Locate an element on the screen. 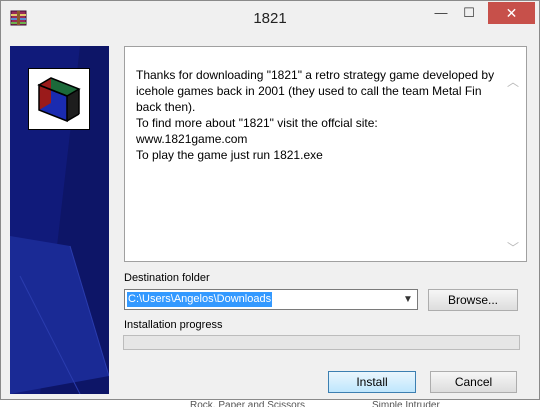 This screenshot has height=407, width=540. game-box-logo-icon is located at coordinates (59, 100).